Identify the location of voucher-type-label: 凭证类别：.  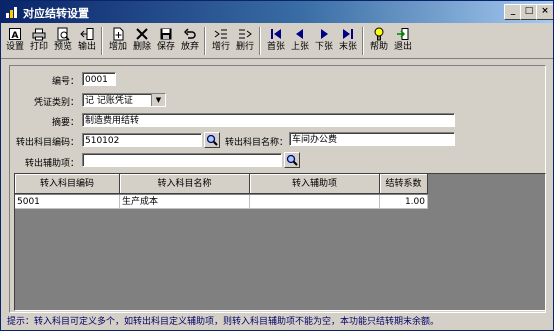
(56, 103).